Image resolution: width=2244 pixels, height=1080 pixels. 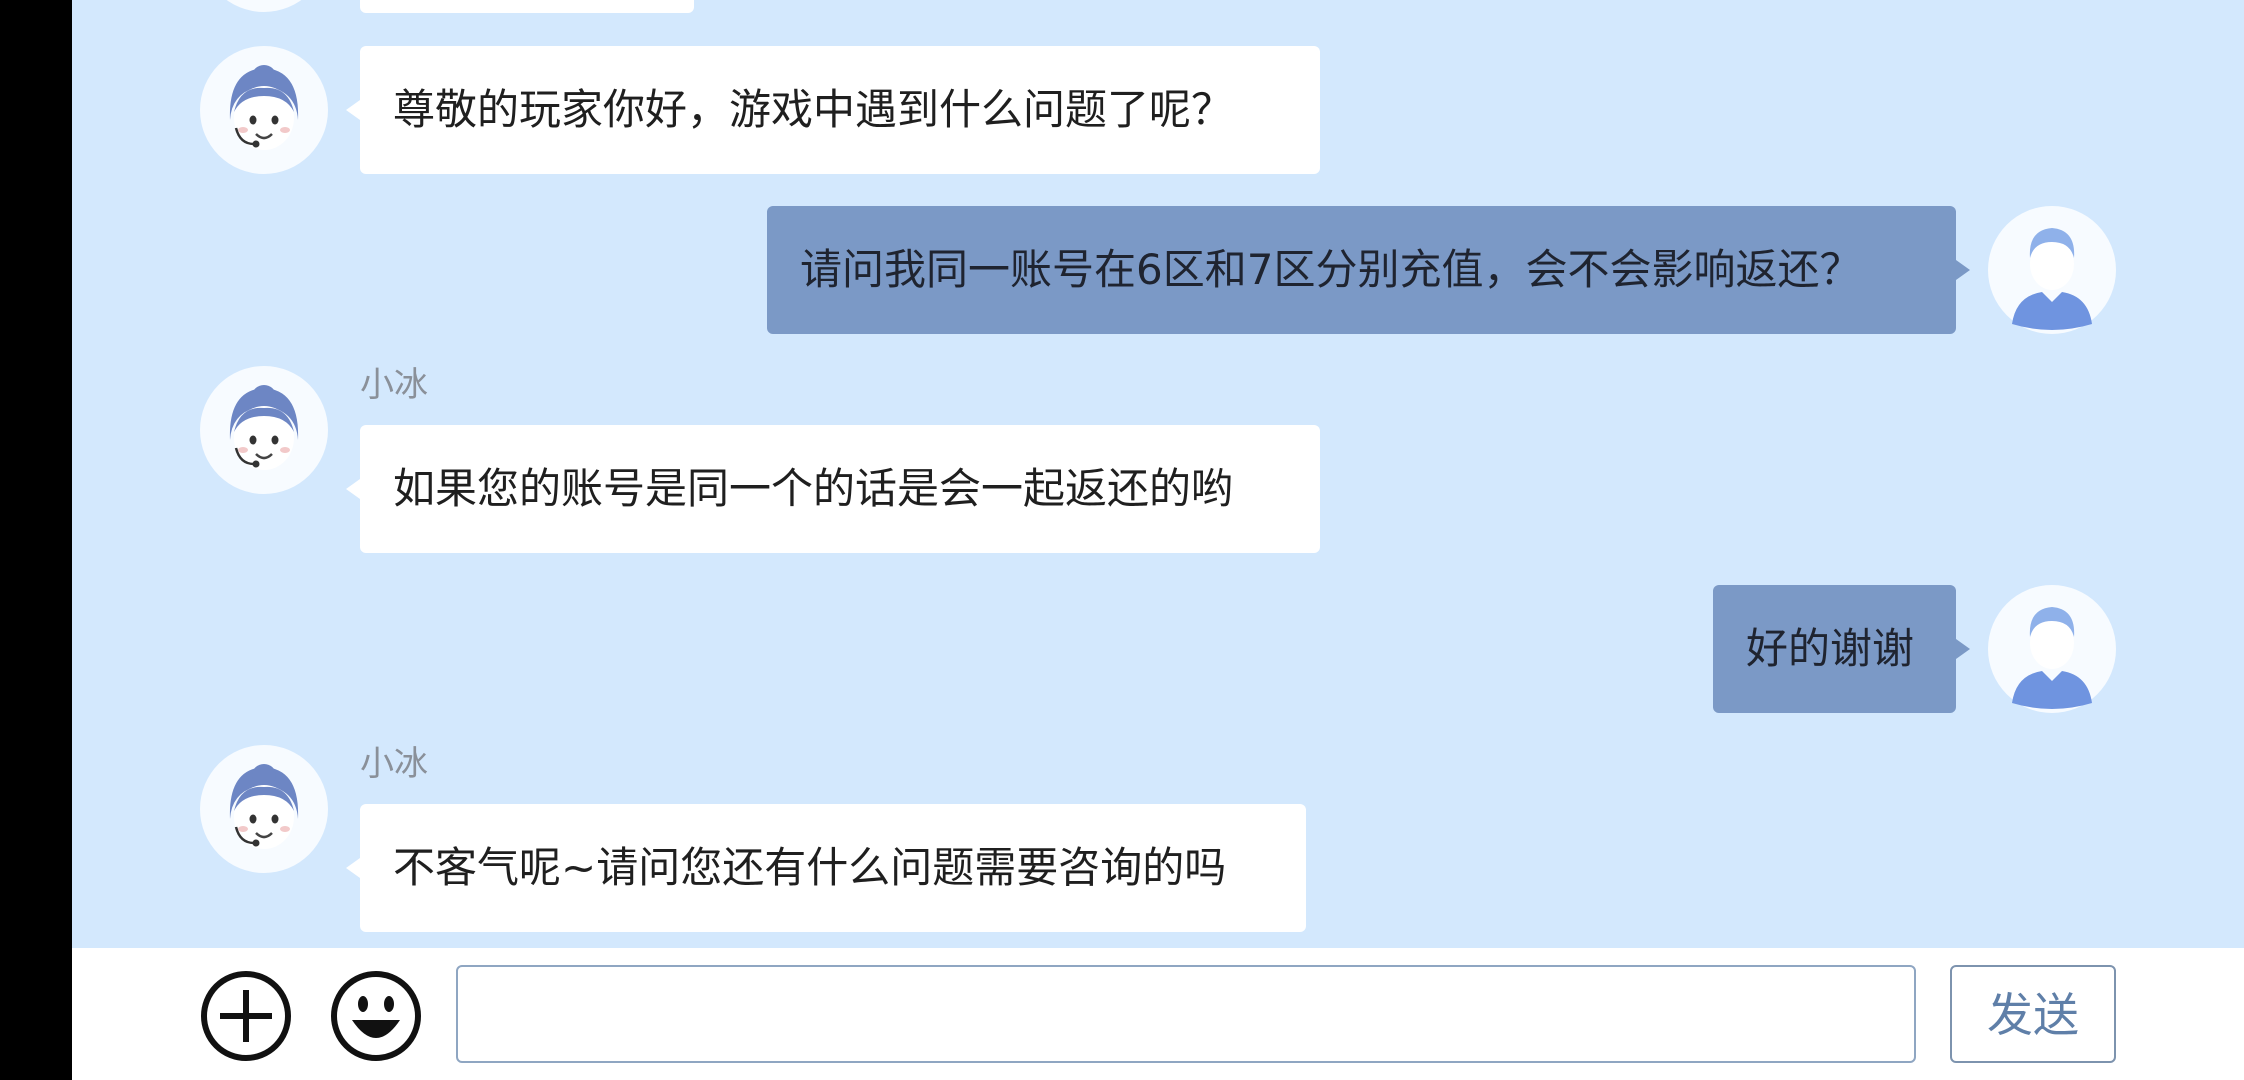 What do you see at coordinates (813, 109) in the screenshot?
I see `message-text: 尊敬的玩家你好，游戏中遇到什么问题了呢？` at bounding box center [813, 109].